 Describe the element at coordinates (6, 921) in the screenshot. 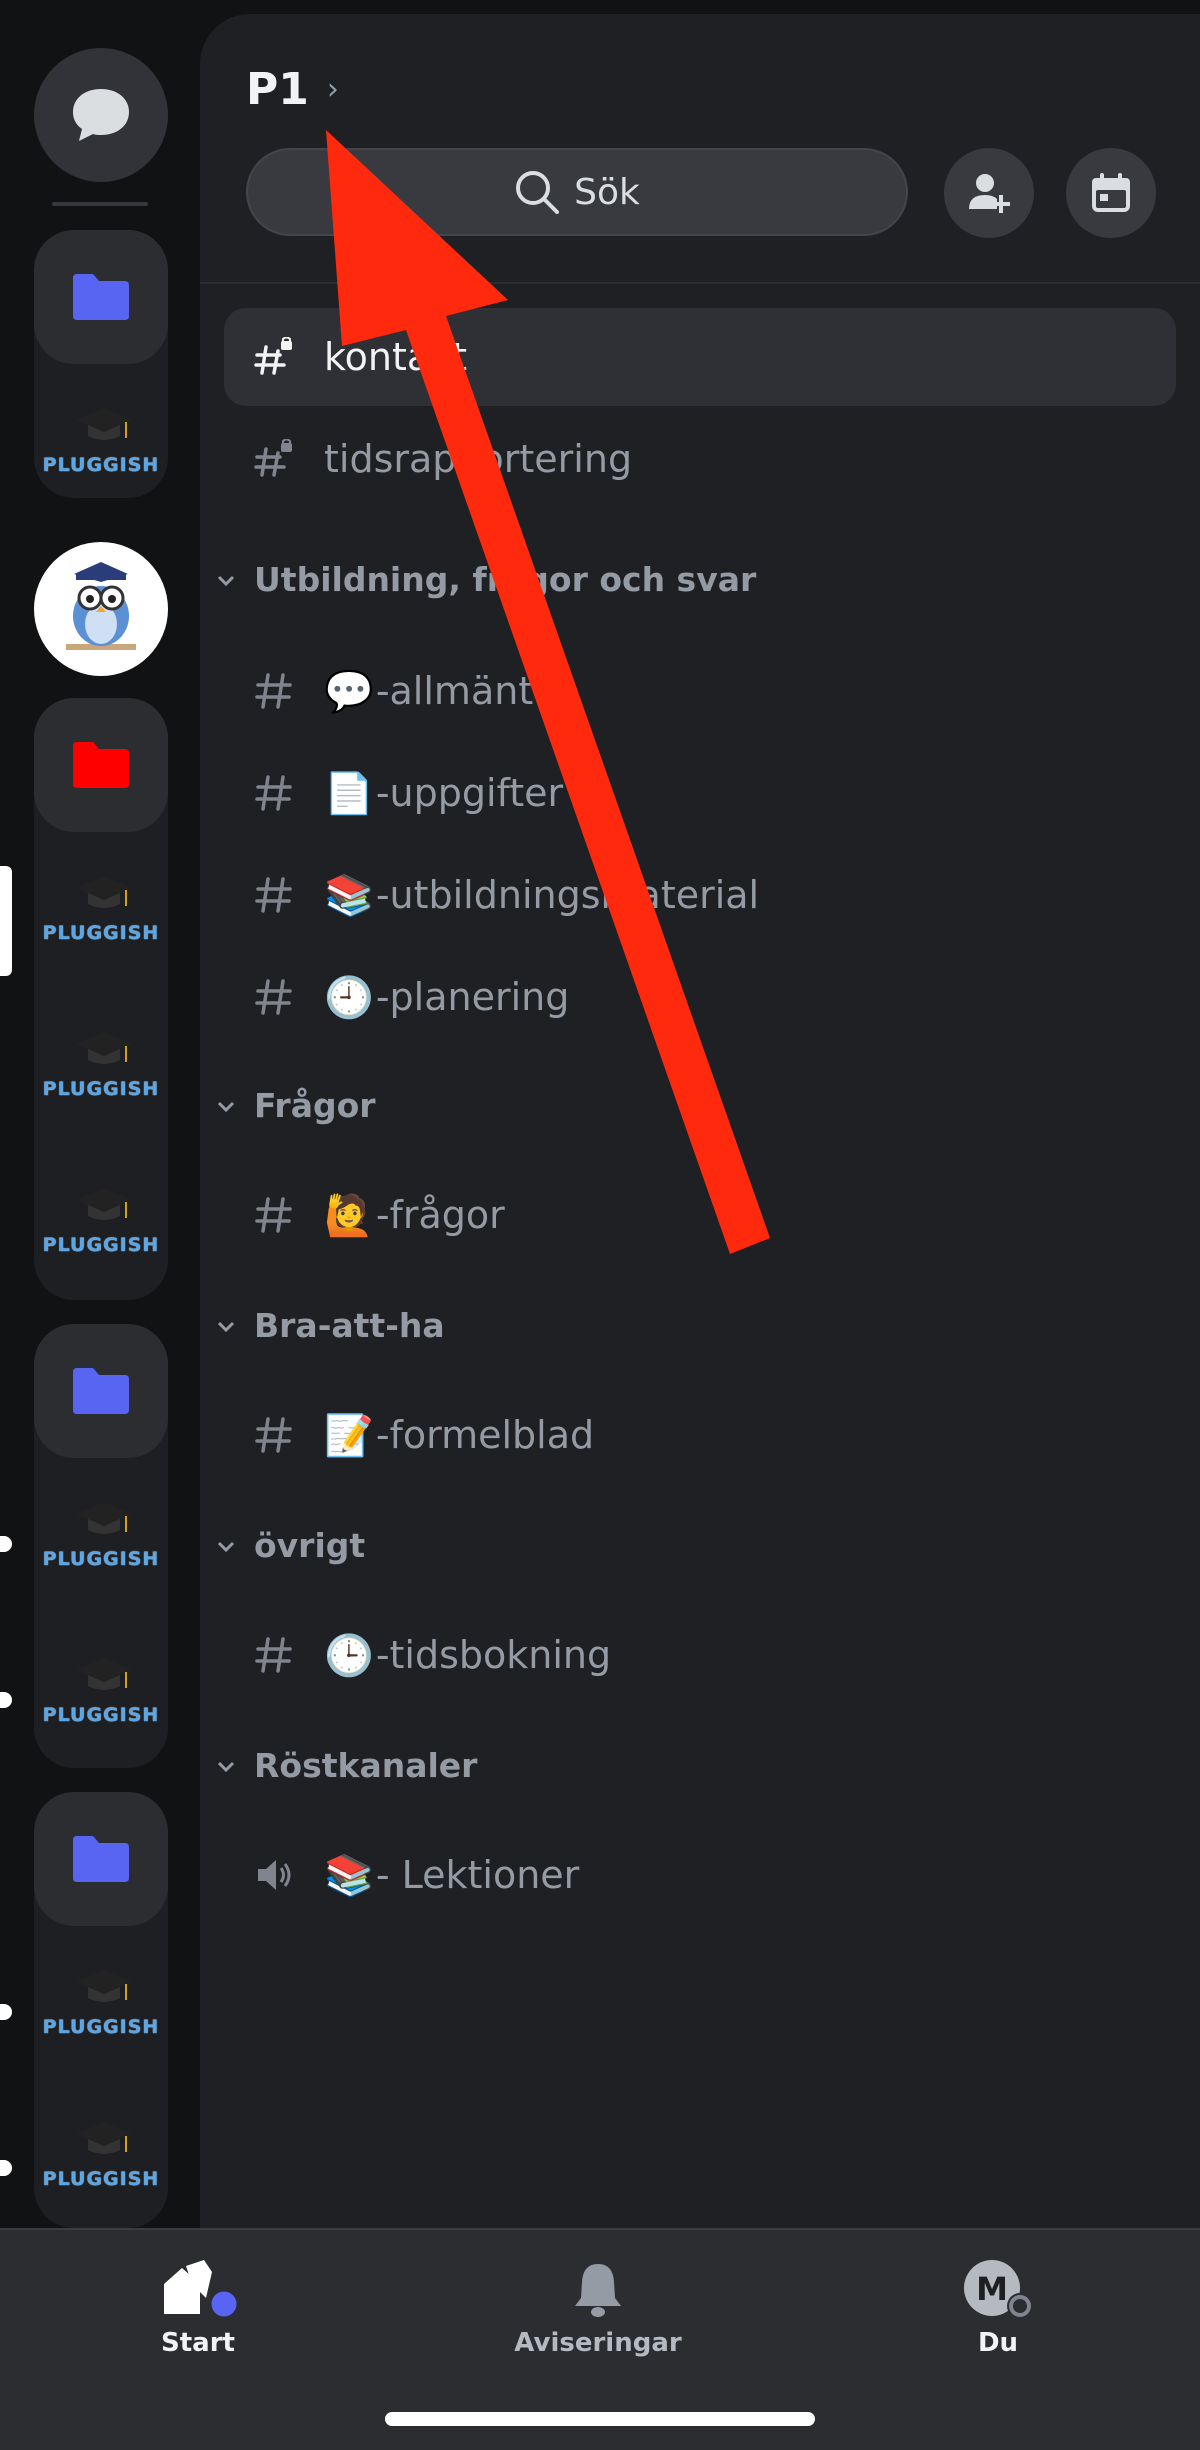

I see `selected-indicator` at that location.